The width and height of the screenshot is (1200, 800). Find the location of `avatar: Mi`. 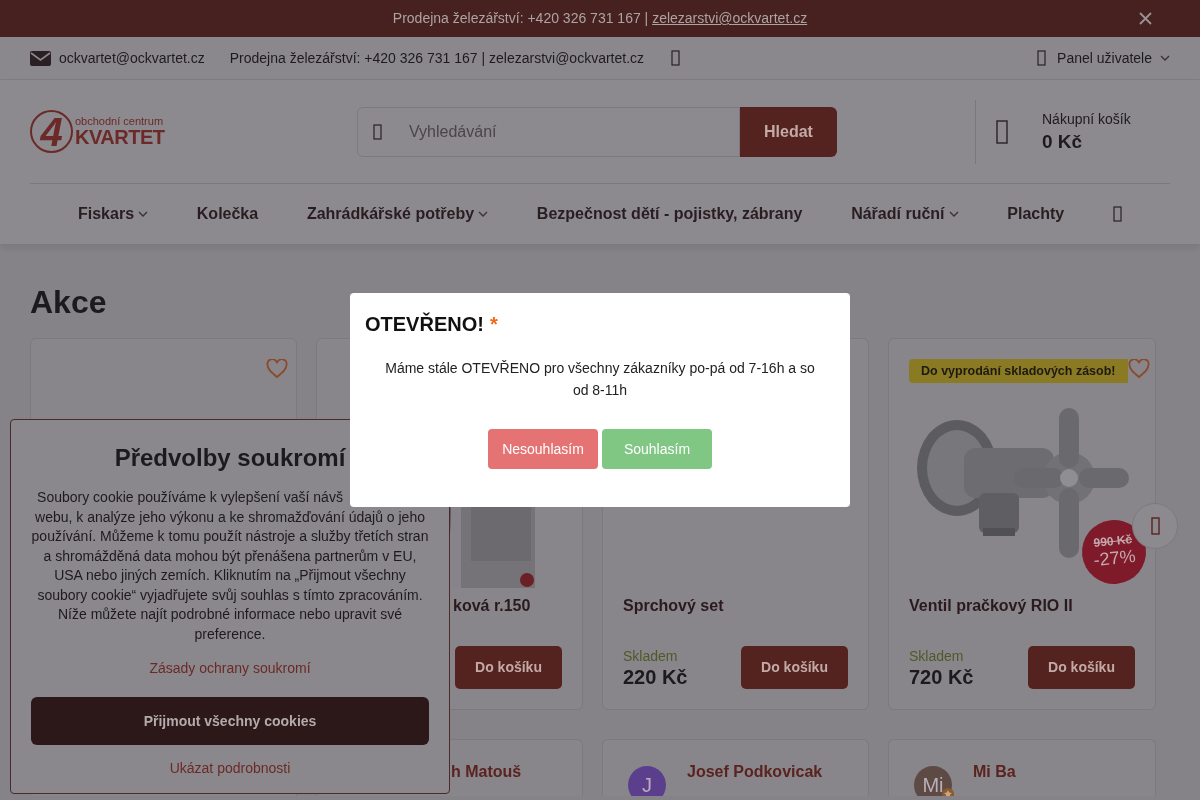

avatar: Mi is located at coordinates (933, 781).